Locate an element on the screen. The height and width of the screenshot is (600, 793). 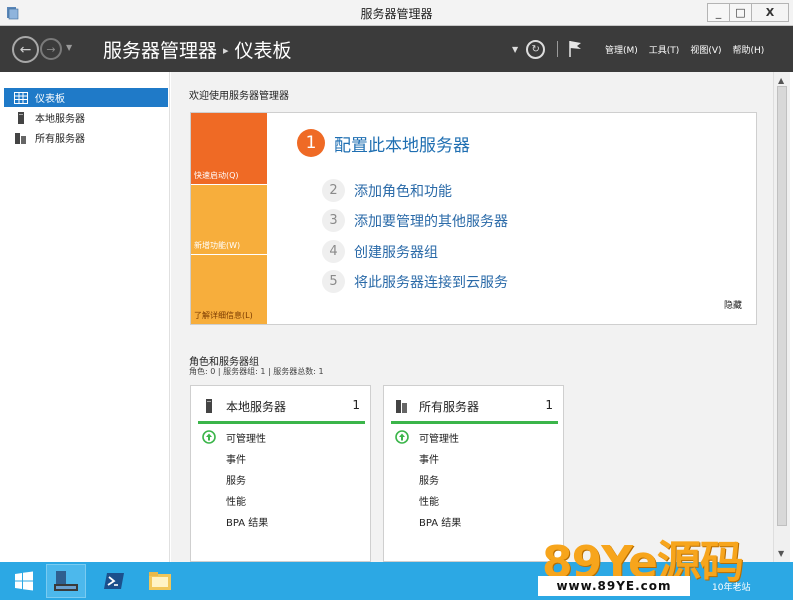
sidebar-item-label: 仪表板 is located at coordinates (50, 99).